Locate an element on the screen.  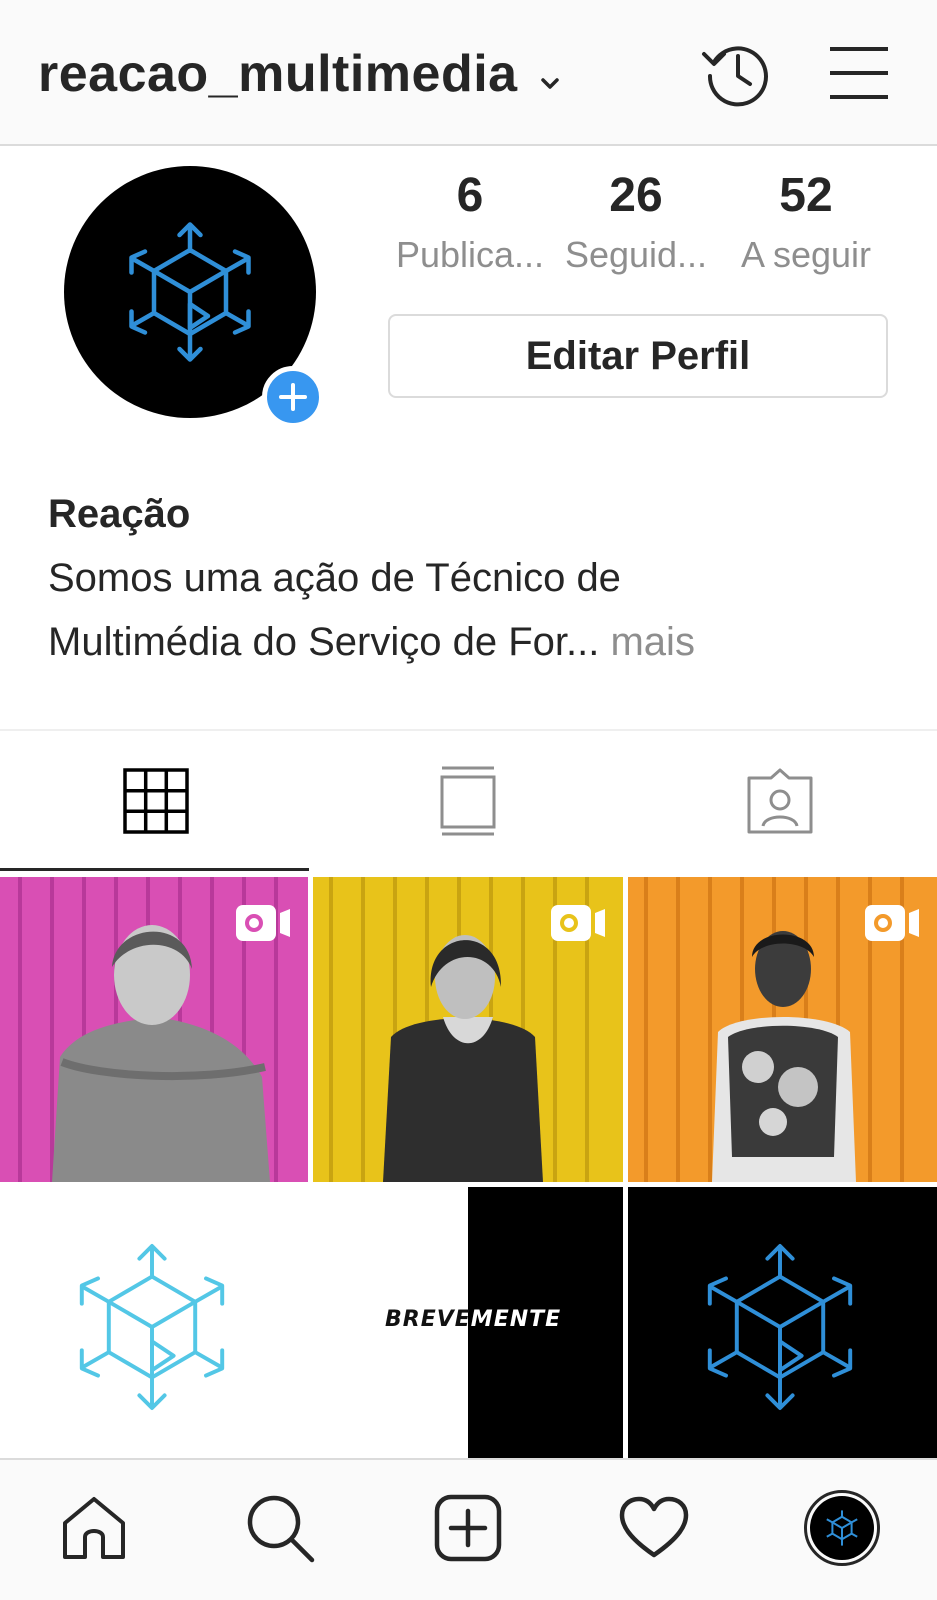
add-story-button is located at coordinates (293, 397).